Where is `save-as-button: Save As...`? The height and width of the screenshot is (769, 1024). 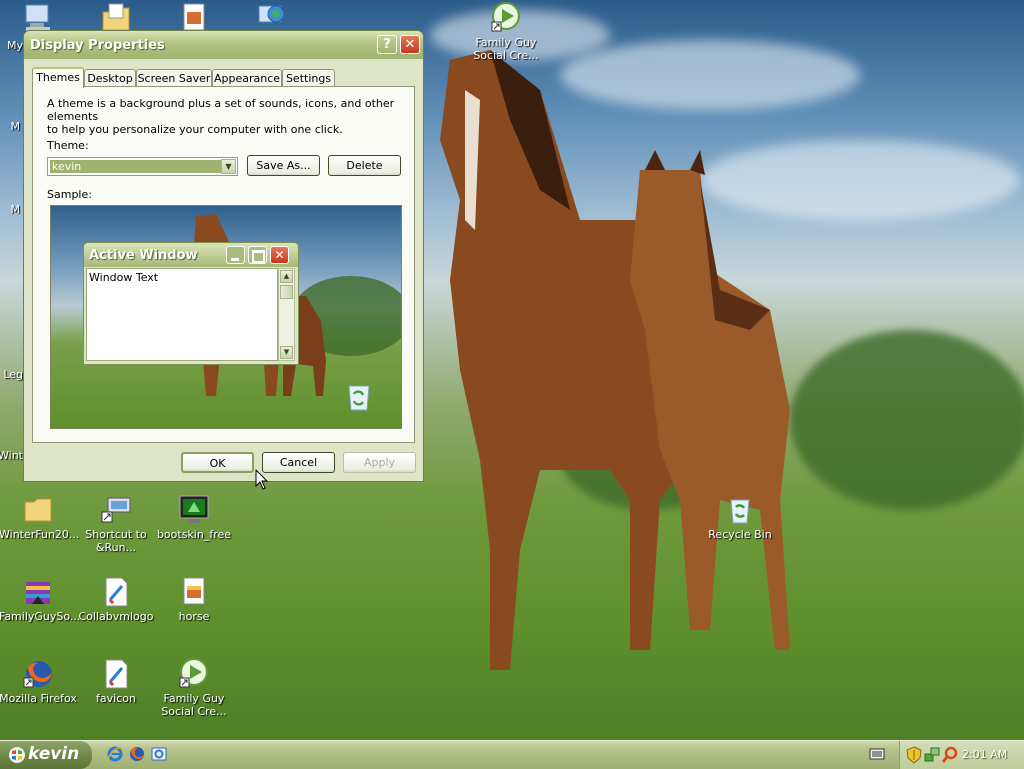
save-as-button: Save As... is located at coordinates (283, 165).